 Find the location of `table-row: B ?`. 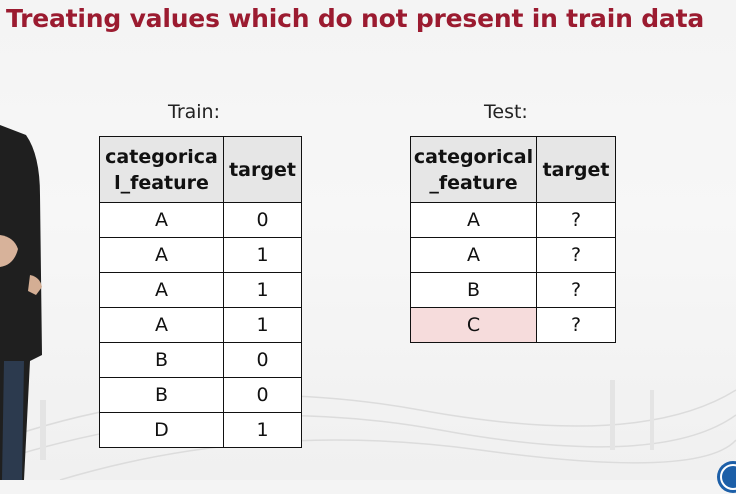

table-row: B ? is located at coordinates (513, 290).